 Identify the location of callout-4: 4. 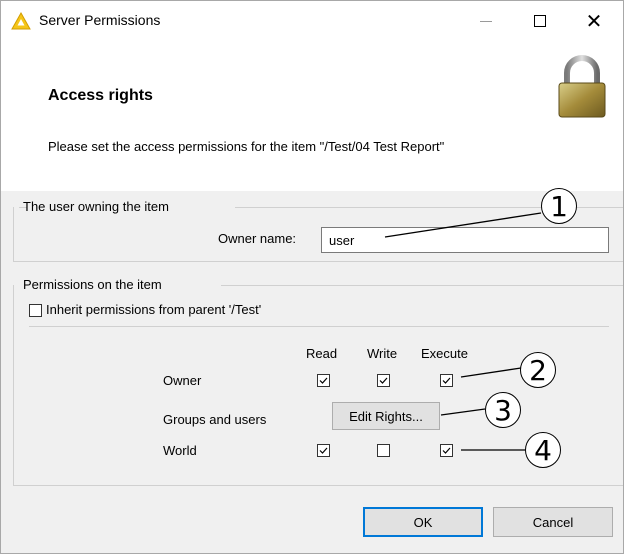
(543, 450).